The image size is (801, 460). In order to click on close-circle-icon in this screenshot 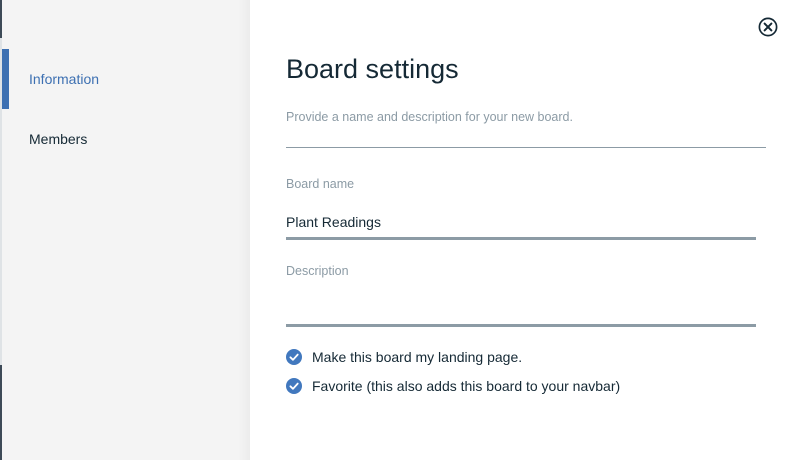, I will do `click(768, 27)`.